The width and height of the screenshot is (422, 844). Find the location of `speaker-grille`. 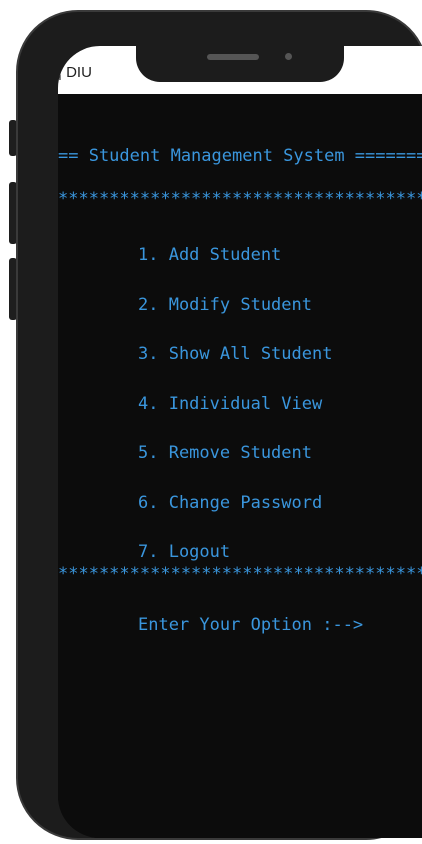

speaker-grille is located at coordinates (233, 57).